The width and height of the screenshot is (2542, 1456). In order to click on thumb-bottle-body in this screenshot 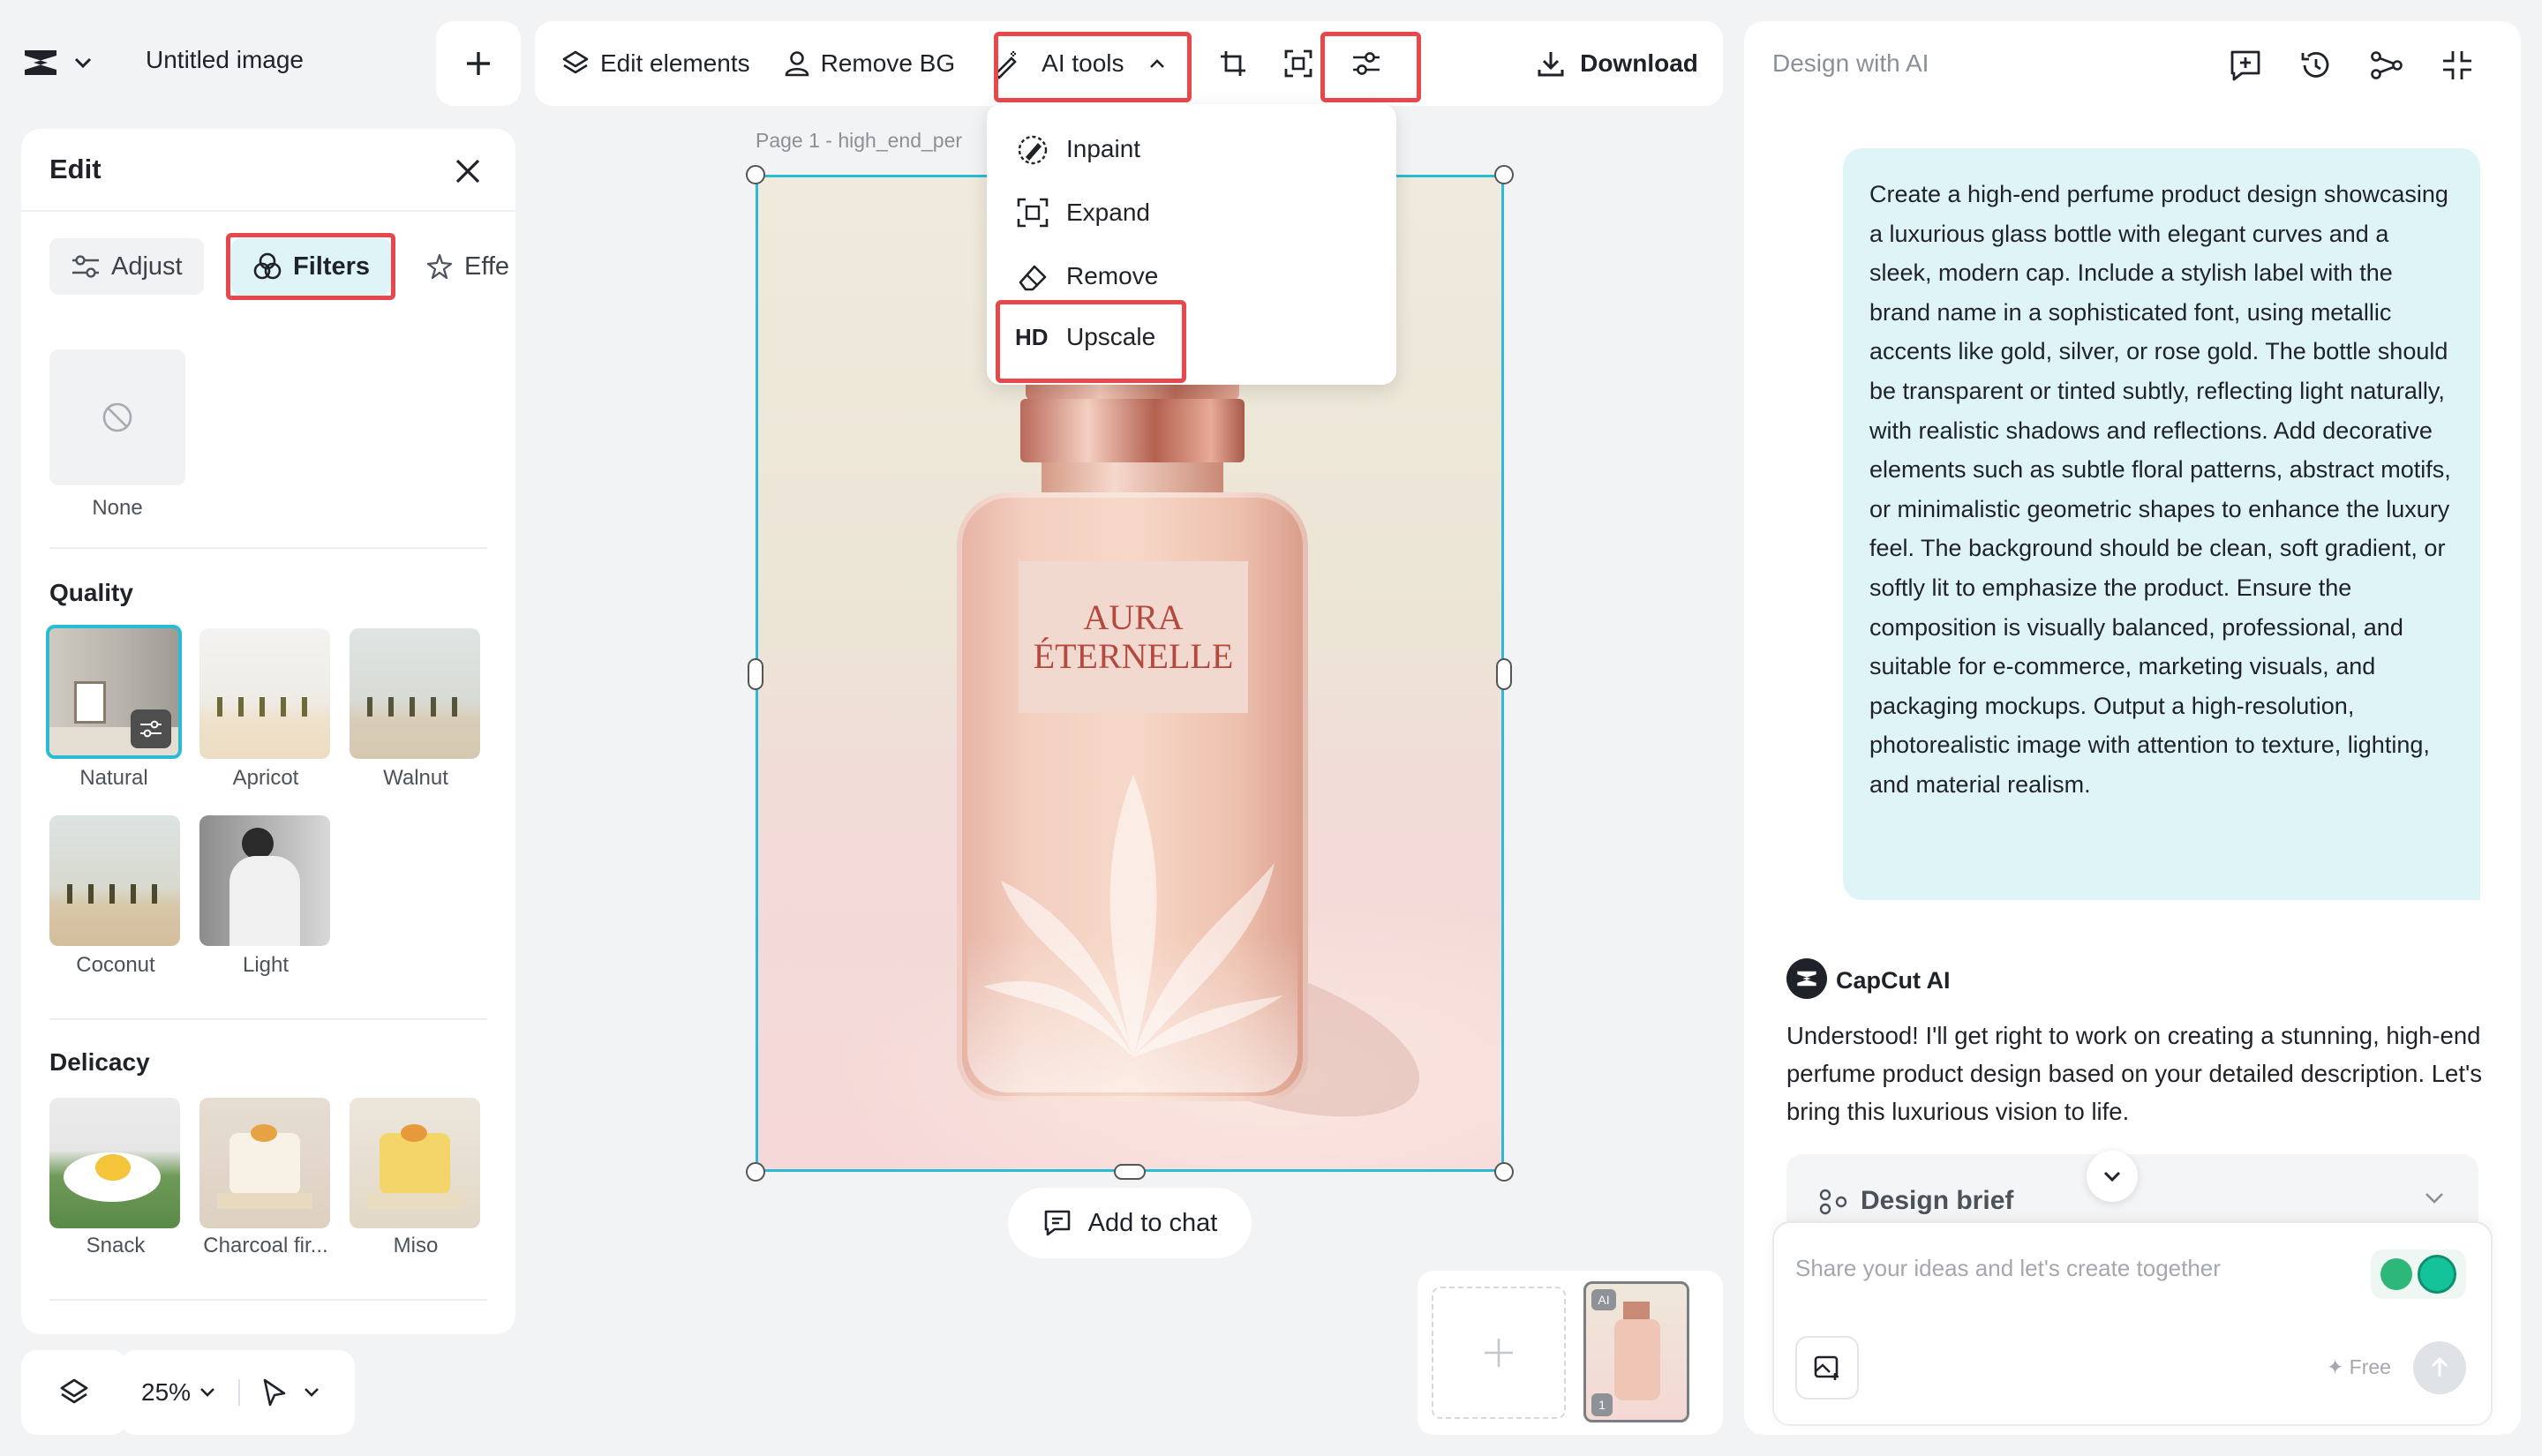, I will do `click(1637, 1359)`.